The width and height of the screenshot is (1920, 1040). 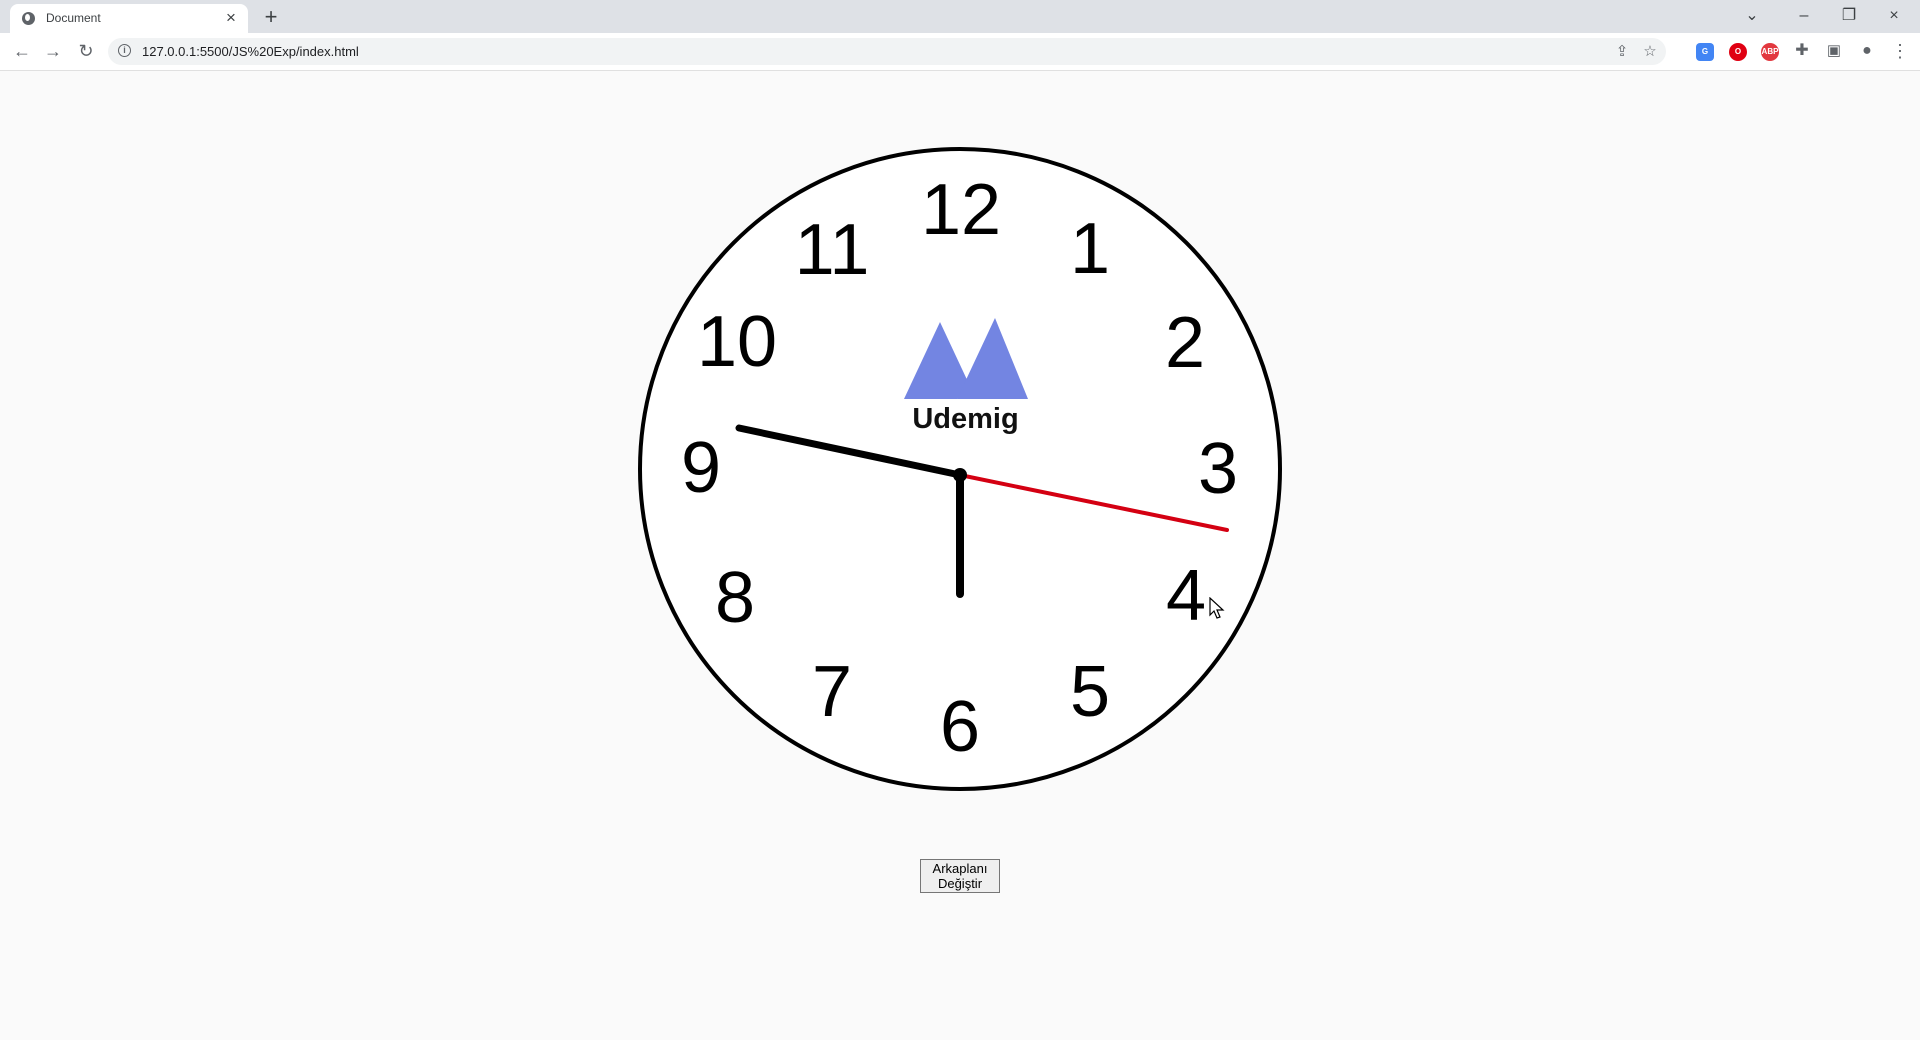 I want to click on globe-icon, so click(x=28, y=18).